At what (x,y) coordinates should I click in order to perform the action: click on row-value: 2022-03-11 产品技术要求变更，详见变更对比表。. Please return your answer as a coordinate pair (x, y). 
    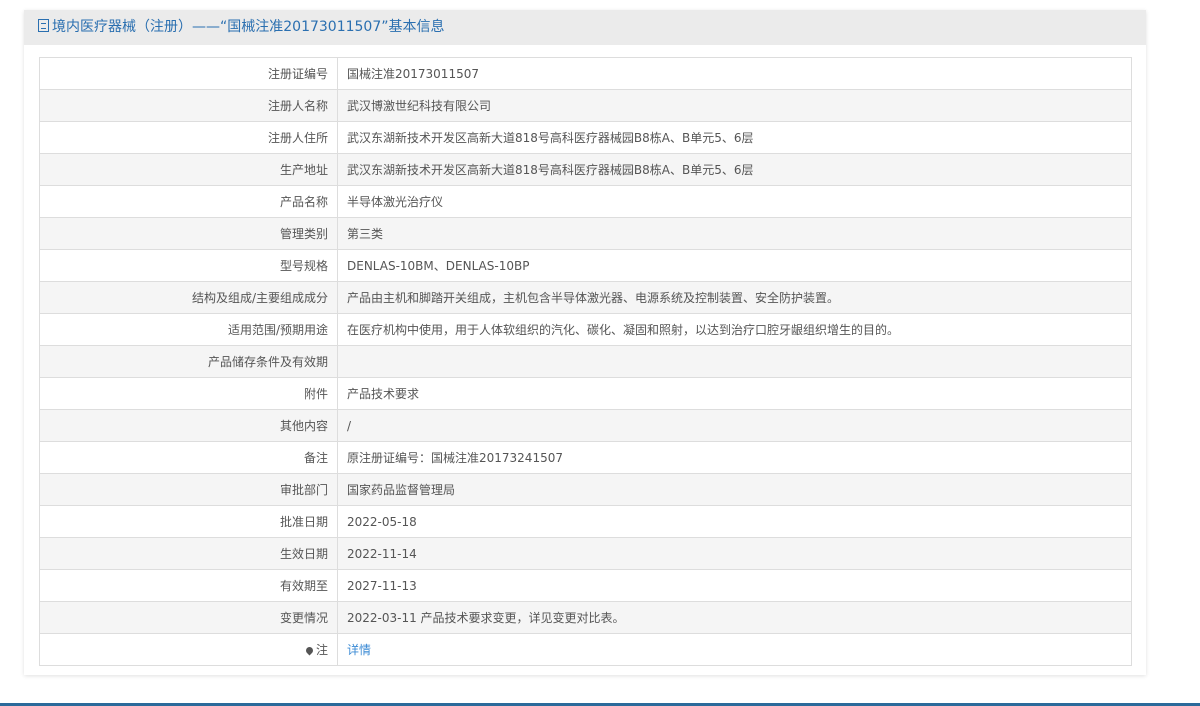
    Looking at the image, I should click on (734, 617).